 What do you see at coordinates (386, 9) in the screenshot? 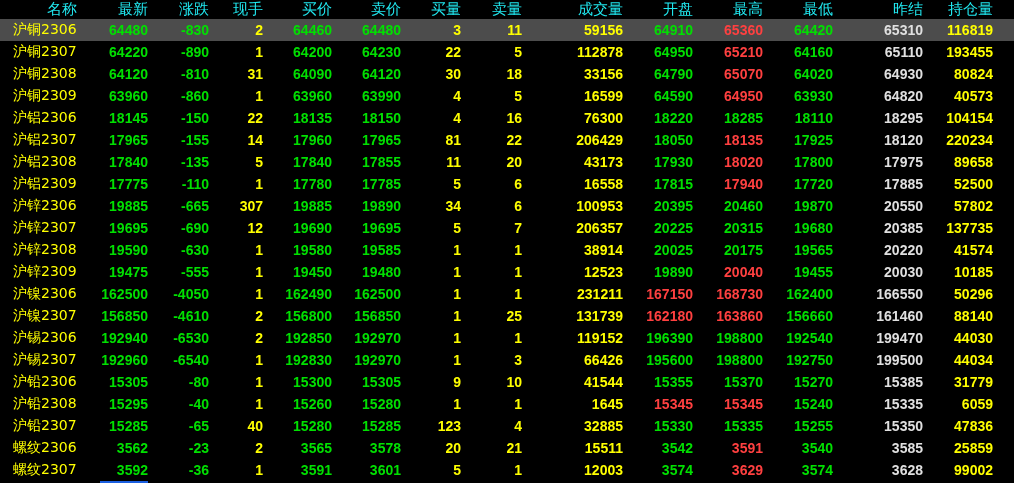
I see `column-header: 卖价` at bounding box center [386, 9].